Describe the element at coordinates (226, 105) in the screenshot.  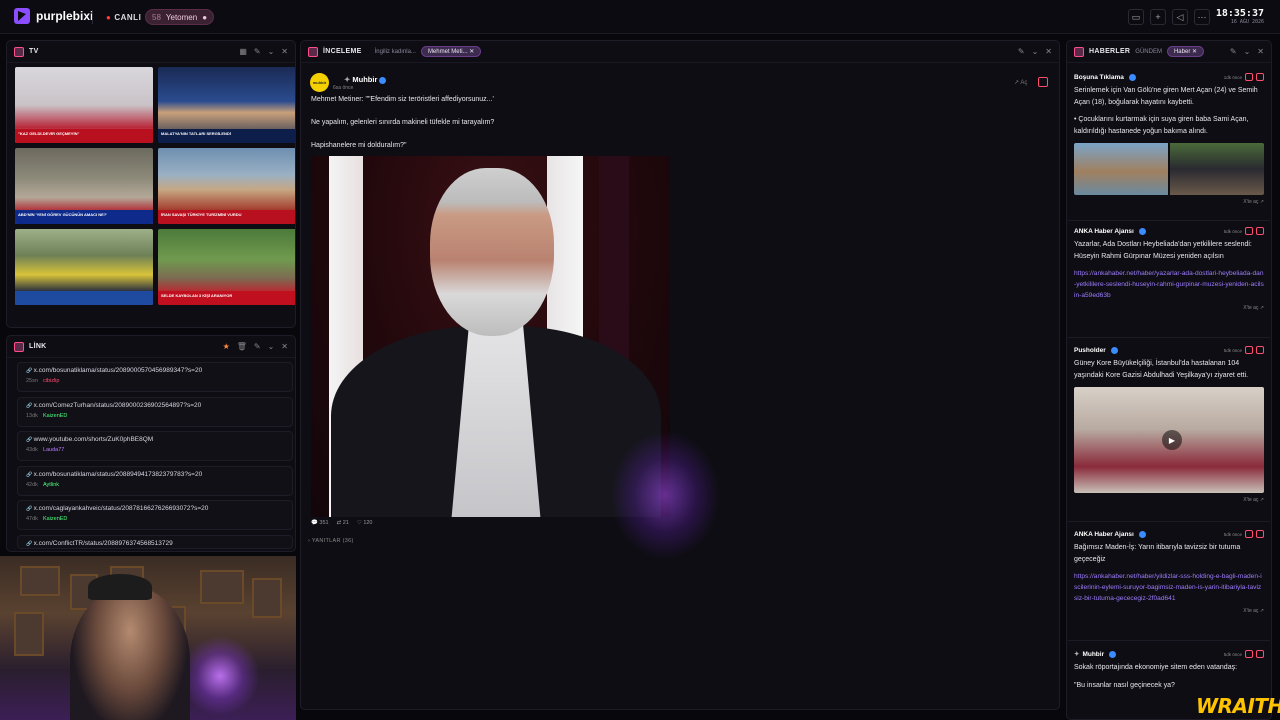
I see `tv-tile: MALATYA'NIN TATLARI SERGİLENDİ` at that location.